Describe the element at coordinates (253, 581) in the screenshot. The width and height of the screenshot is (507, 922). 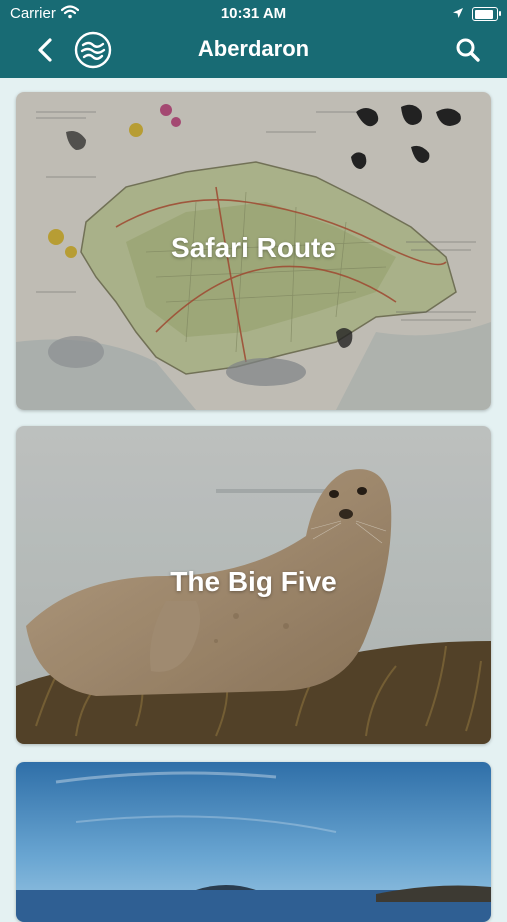
I see `card-title: The Big Five` at that location.